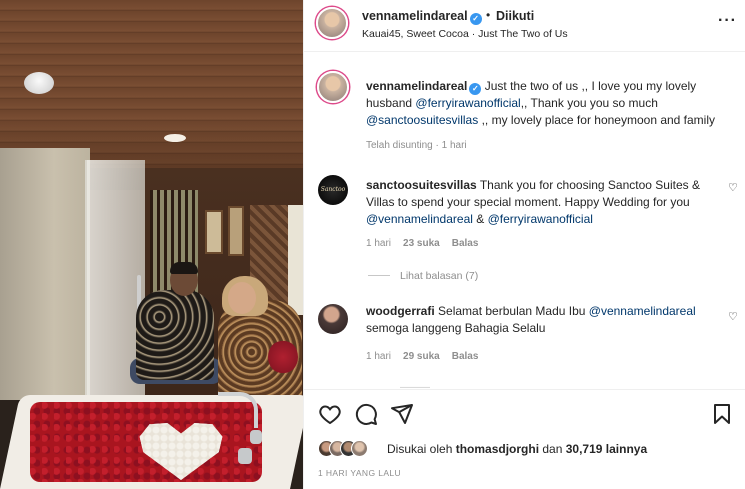 Image resolution: width=745 pixels, height=489 pixels. What do you see at coordinates (333, 87) in the screenshot?
I see `caption-avatar` at bounding box center [333, 87].